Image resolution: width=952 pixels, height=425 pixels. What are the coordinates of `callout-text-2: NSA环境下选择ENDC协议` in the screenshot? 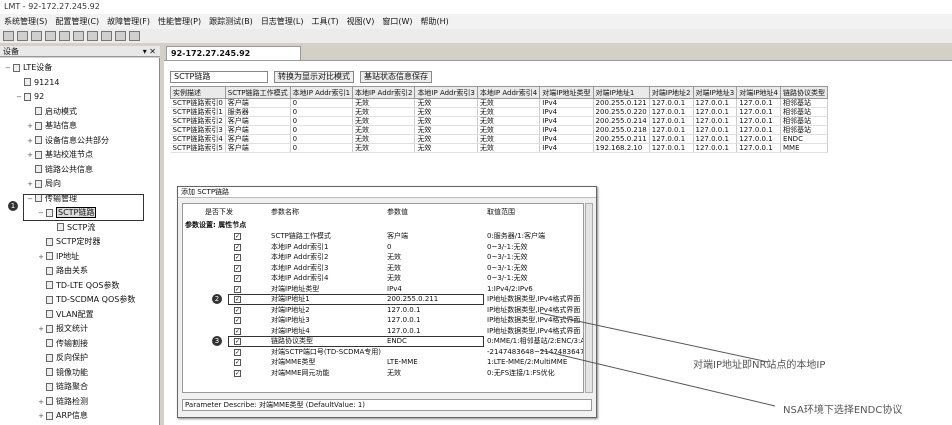 It's located at (843, 410).